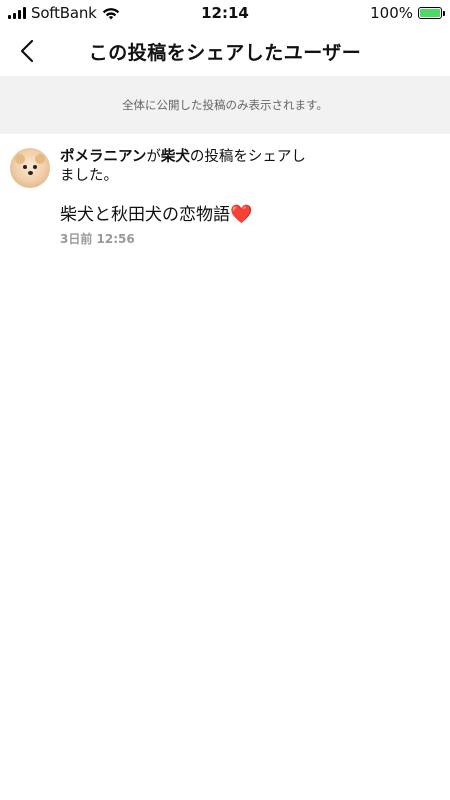 The image size is (450, 800). Describe the element at coordinates (241, 214) in the screenshot. I see `heart-icon: ❤️` at that location.